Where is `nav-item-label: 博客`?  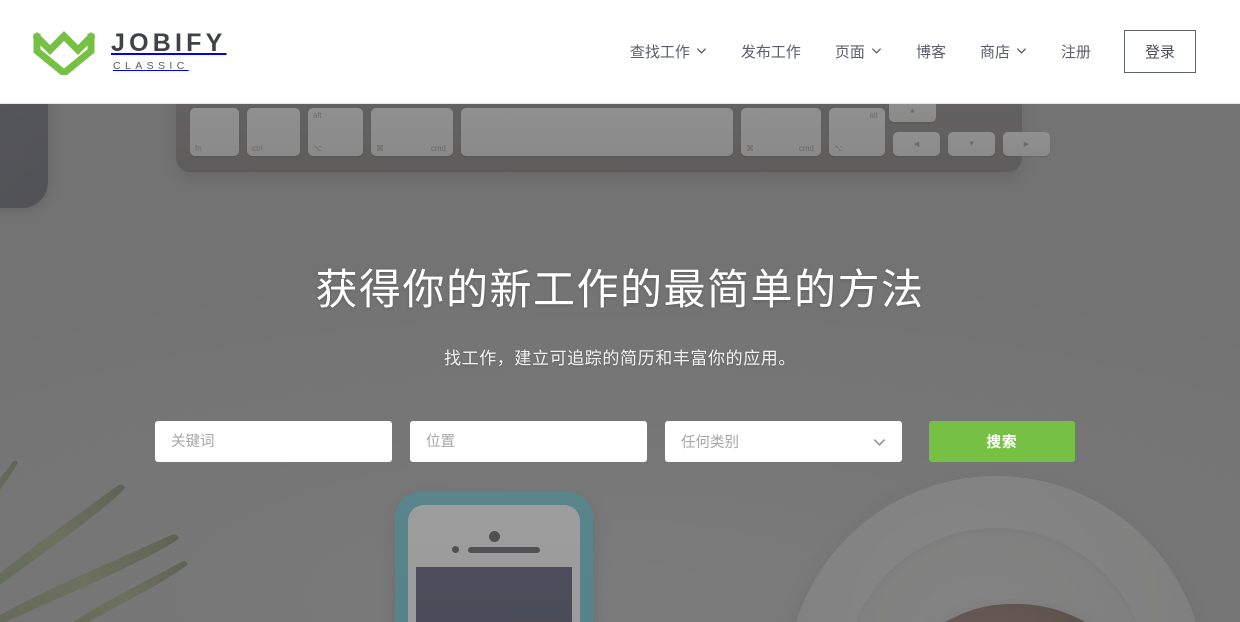 nav-item-label: 博客 is located at coordinates (930, 52).